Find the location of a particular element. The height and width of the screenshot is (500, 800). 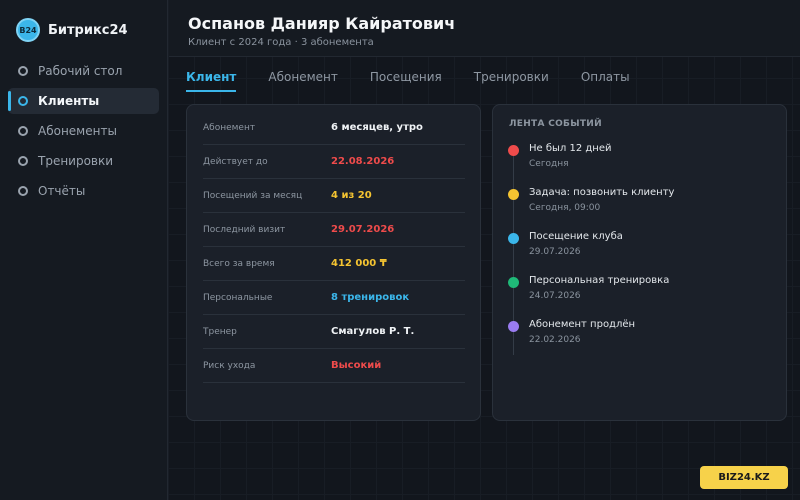

sidebar-item-label: Абонементы is located at coordinates (77, 131).